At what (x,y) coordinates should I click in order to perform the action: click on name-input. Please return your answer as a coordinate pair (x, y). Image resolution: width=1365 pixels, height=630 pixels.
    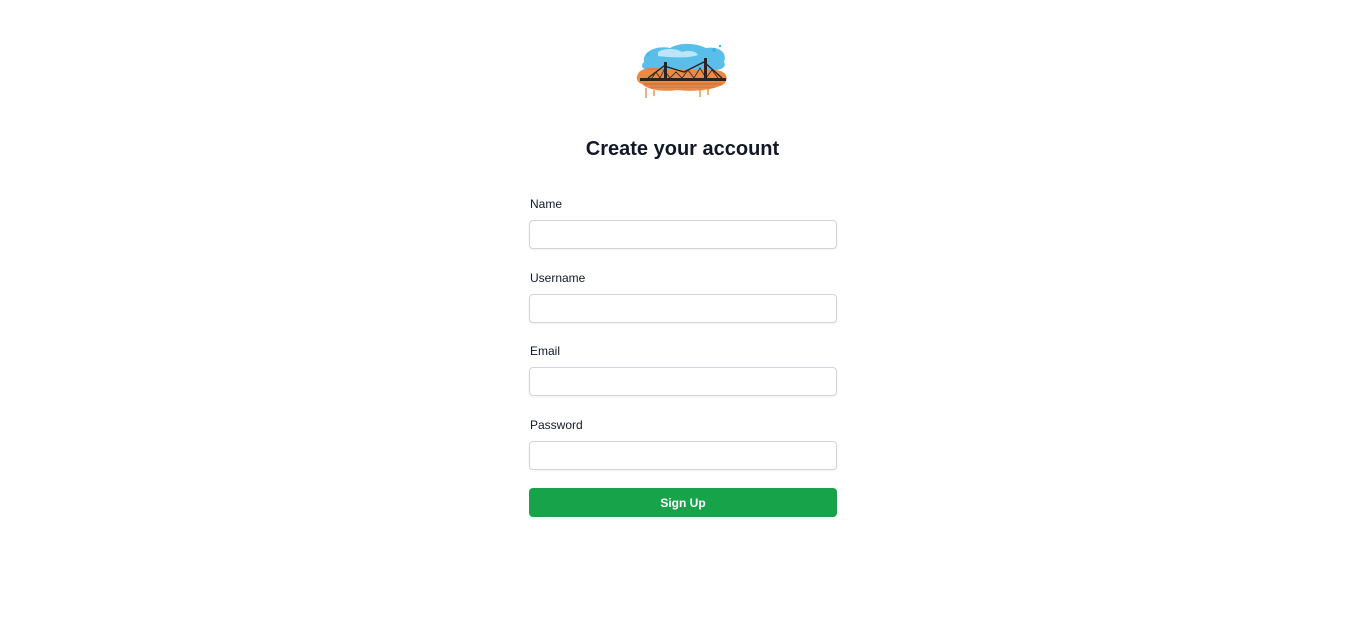
    Looking at the image, I should click on (683, 234).